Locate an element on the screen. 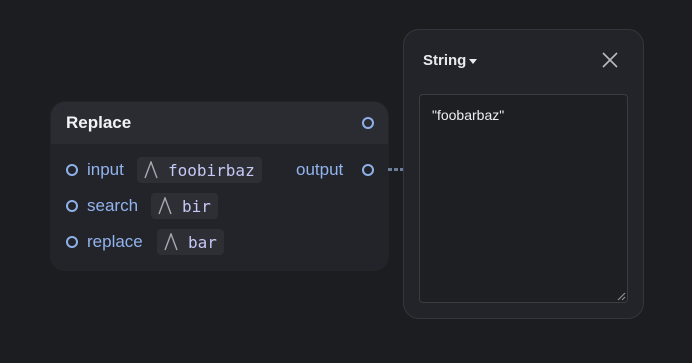 This screenshot has height=363, width=692. replace-label: replace is located at coordinates (115, 241).